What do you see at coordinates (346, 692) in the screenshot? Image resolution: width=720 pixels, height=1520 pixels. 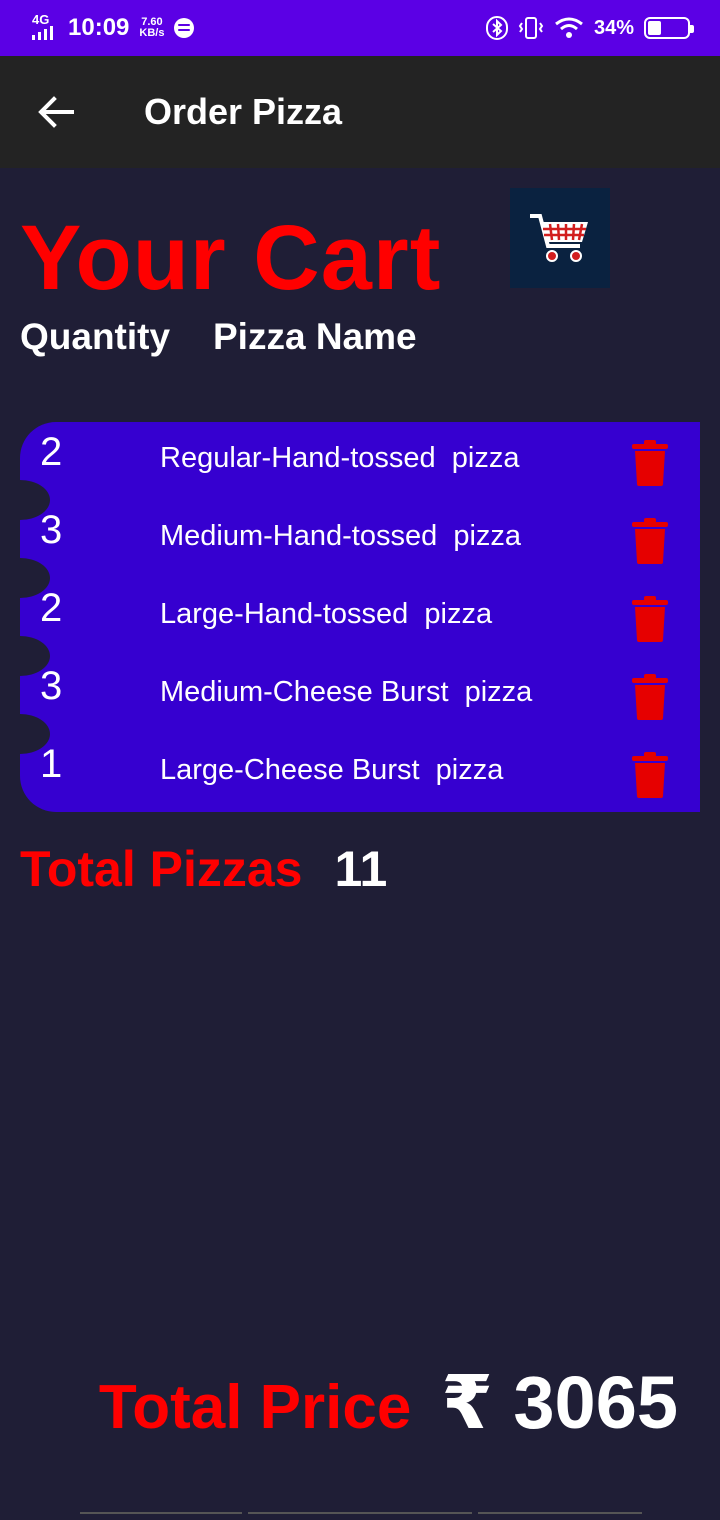 I see `item-name: Medium-Cheese Burst pizza` at bounding box center [346, 692].